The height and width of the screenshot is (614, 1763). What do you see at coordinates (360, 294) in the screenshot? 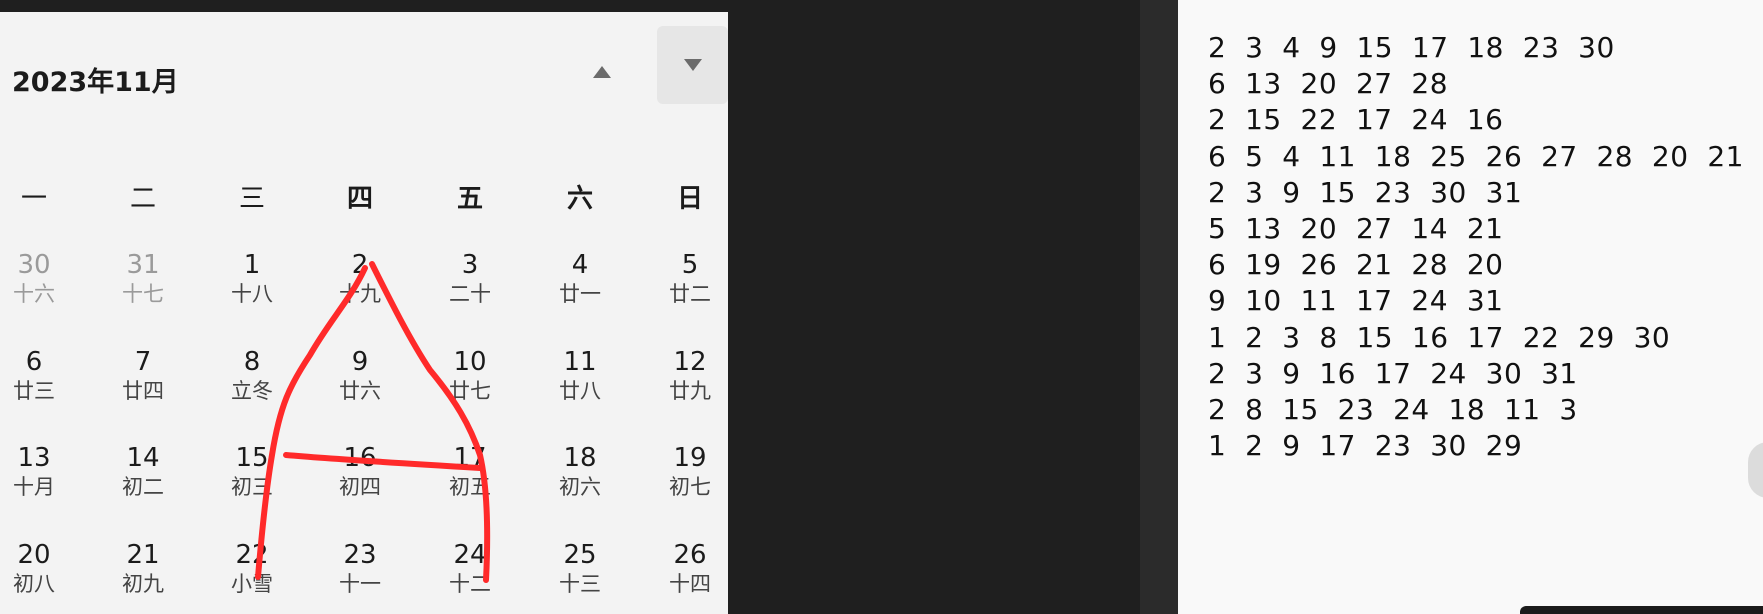
I see `lunar-date: 十九` at bounding box center [360, 294].